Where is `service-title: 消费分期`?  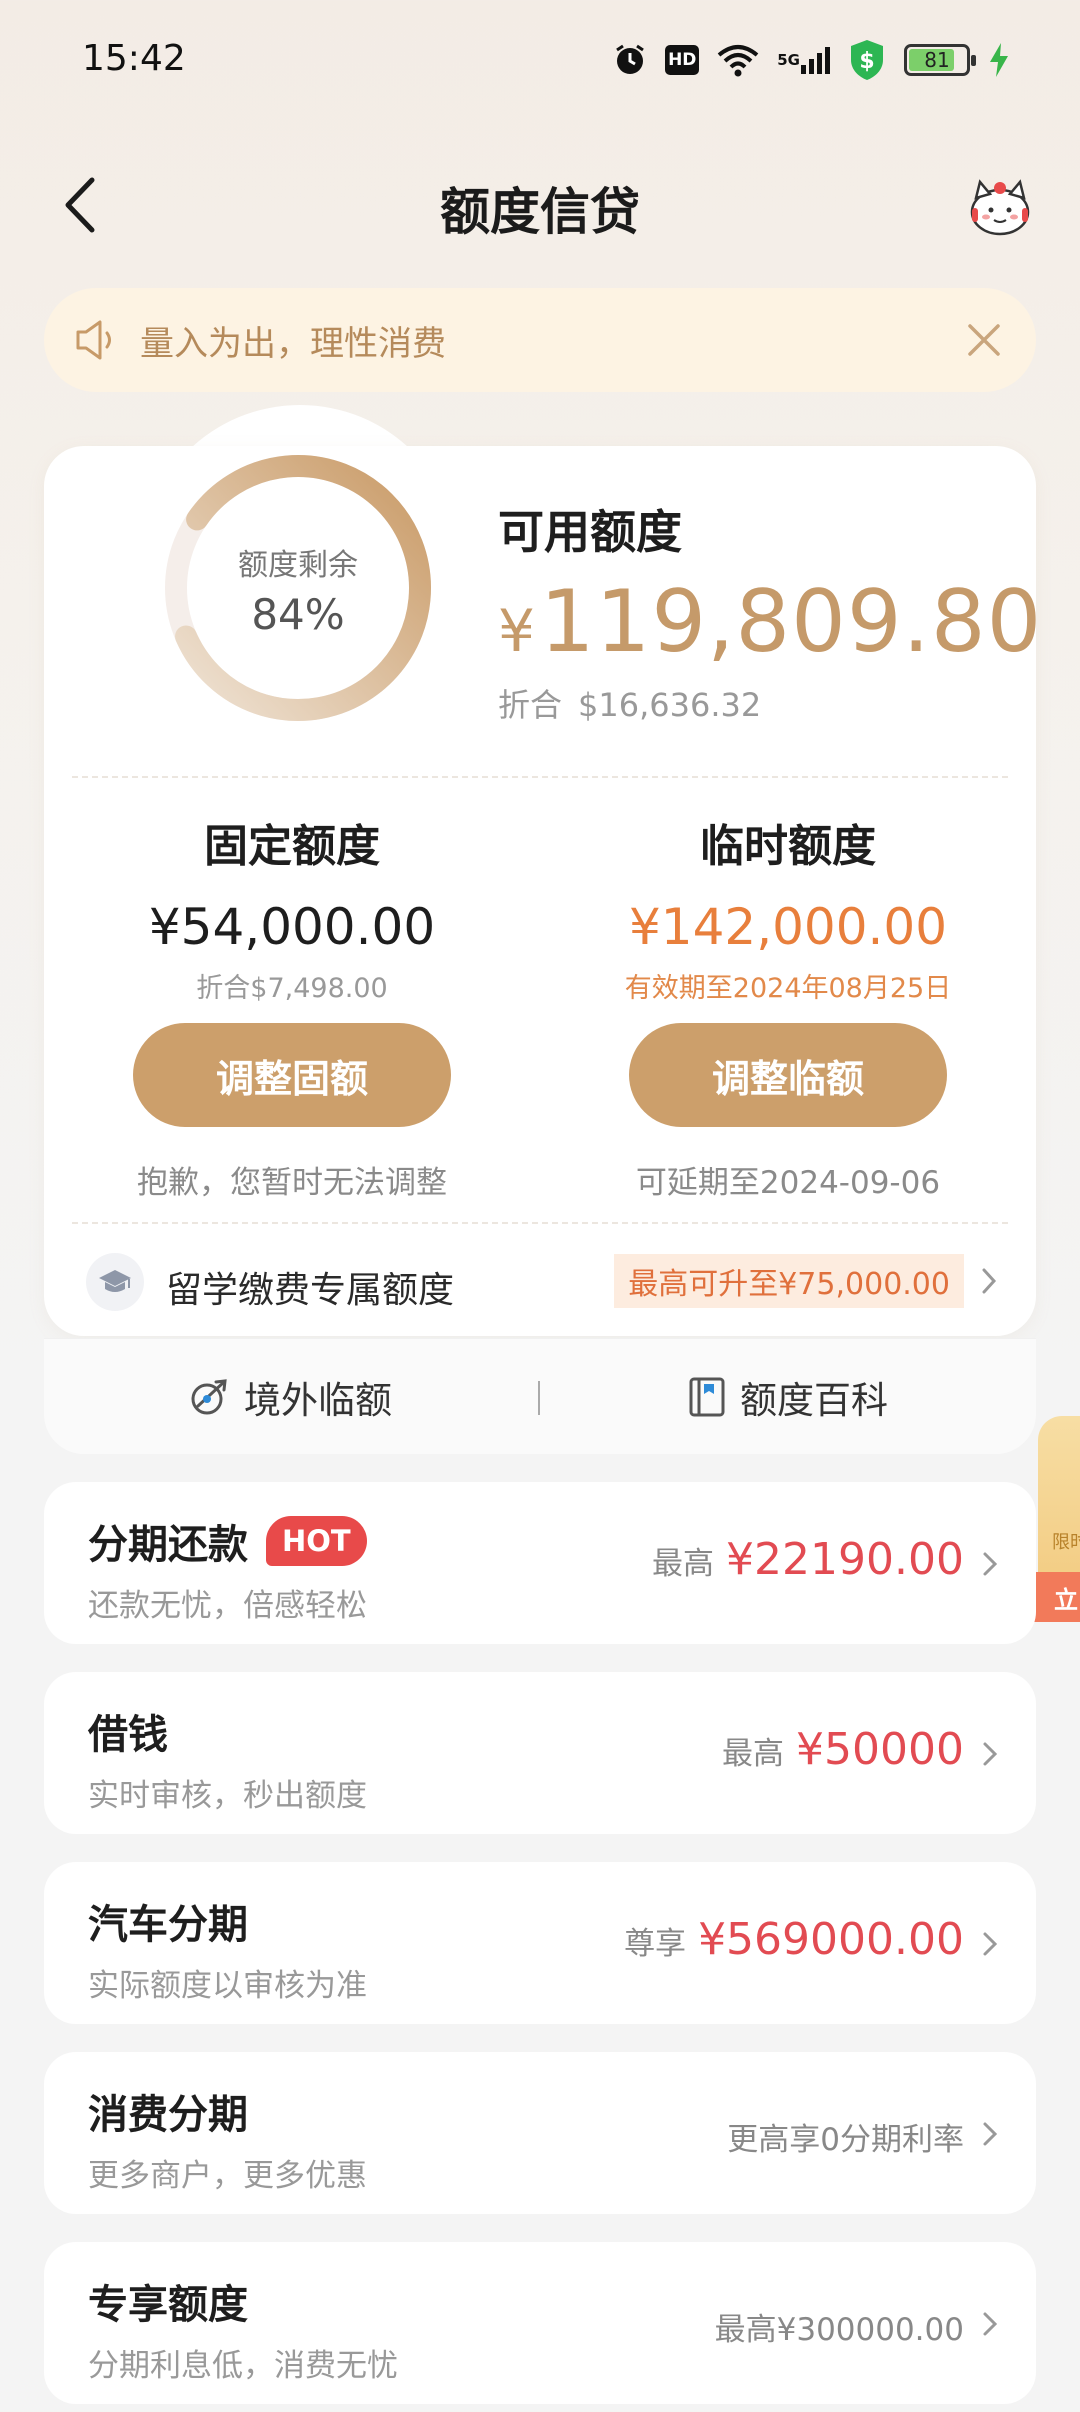 service-title: 消费分期 is located at coordinates (168, 2111).